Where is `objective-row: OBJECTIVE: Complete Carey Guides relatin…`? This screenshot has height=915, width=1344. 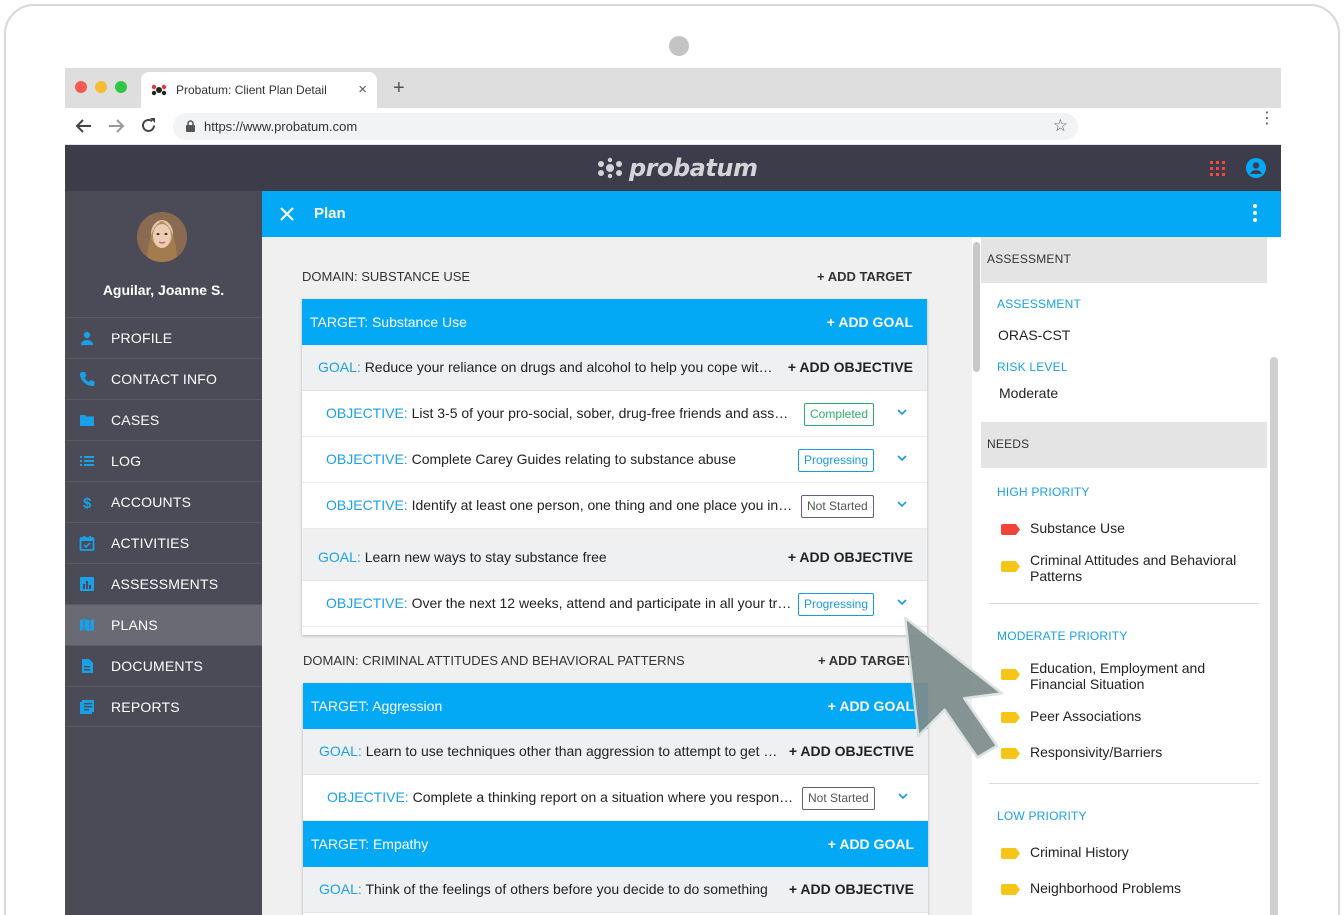
objective-row: OBJECTIVE: Complete Carey Guides relatin… is located at coordinates (614, 460).